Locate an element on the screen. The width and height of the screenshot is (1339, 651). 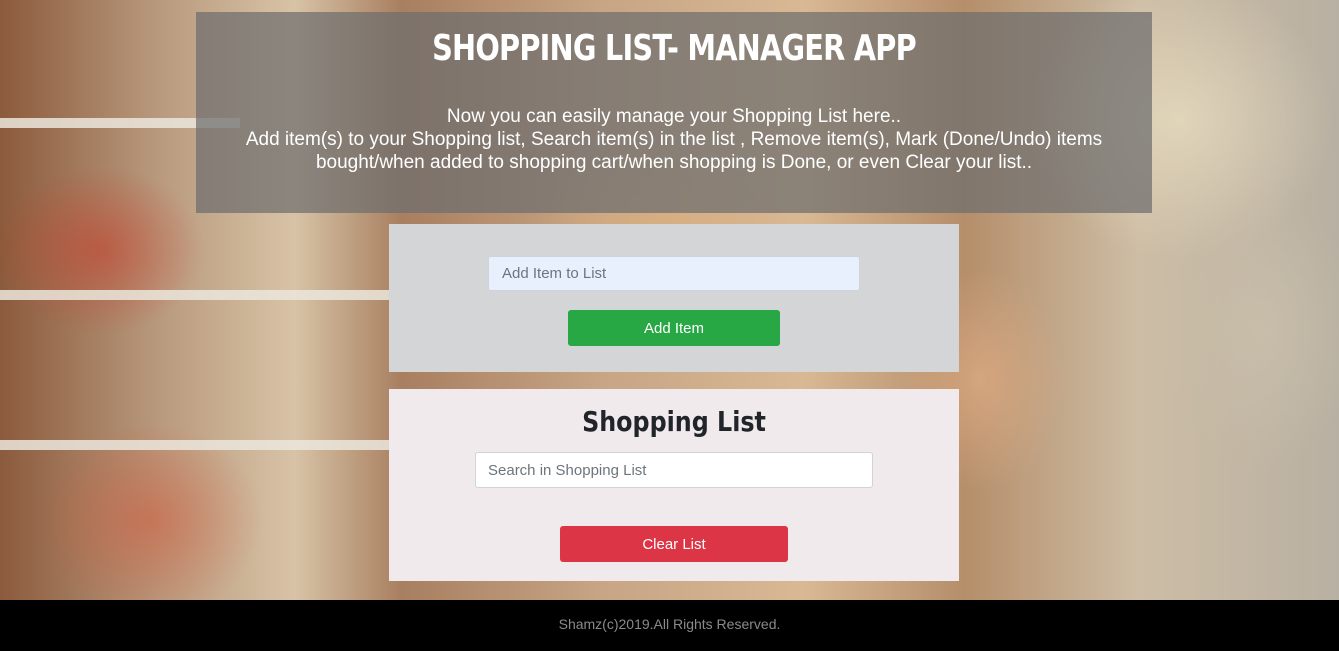
add-item-input is located at coordinates (674, 273).